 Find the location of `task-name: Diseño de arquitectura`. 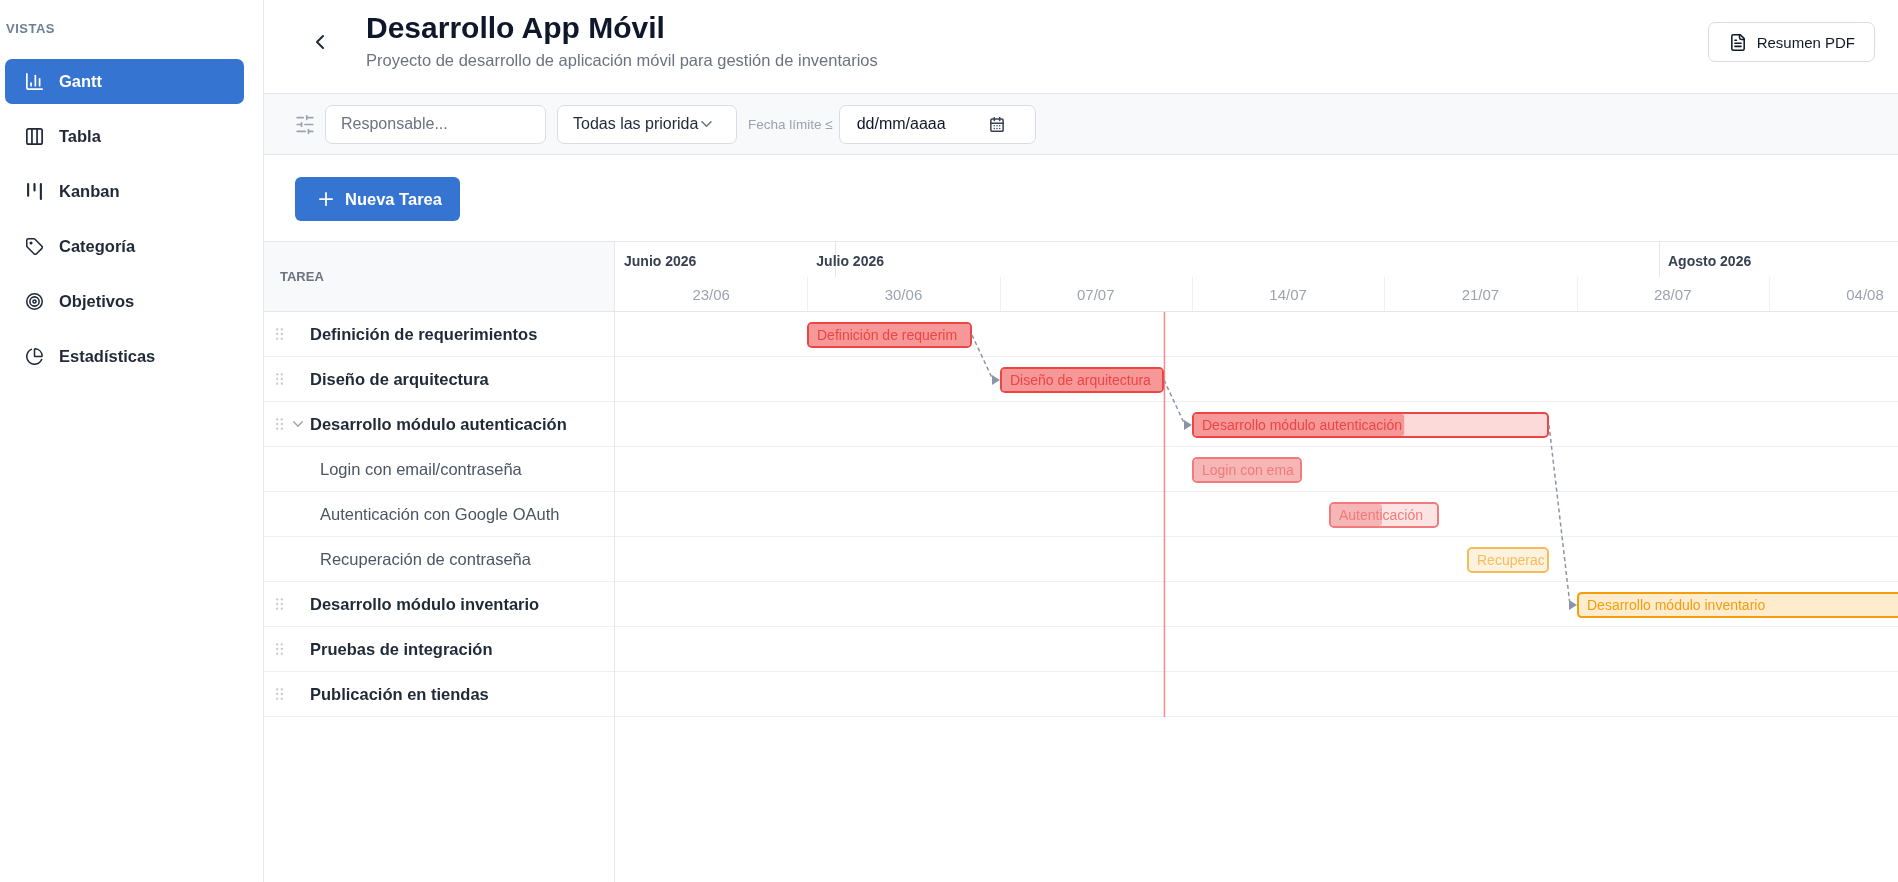

task-name: Diseño de arquitectura is located at coordinates (399, 379).